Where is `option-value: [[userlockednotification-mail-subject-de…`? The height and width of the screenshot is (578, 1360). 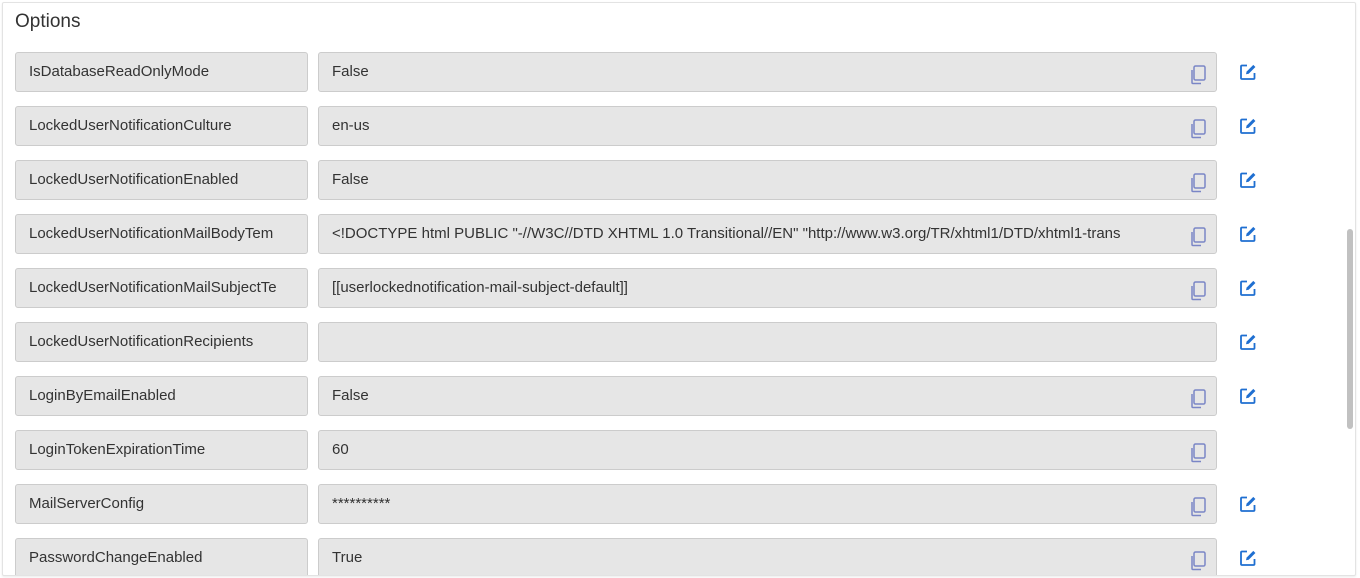
option-value: [[userlockednotification-mail-subject-de… is located at coordinates (480, 287).